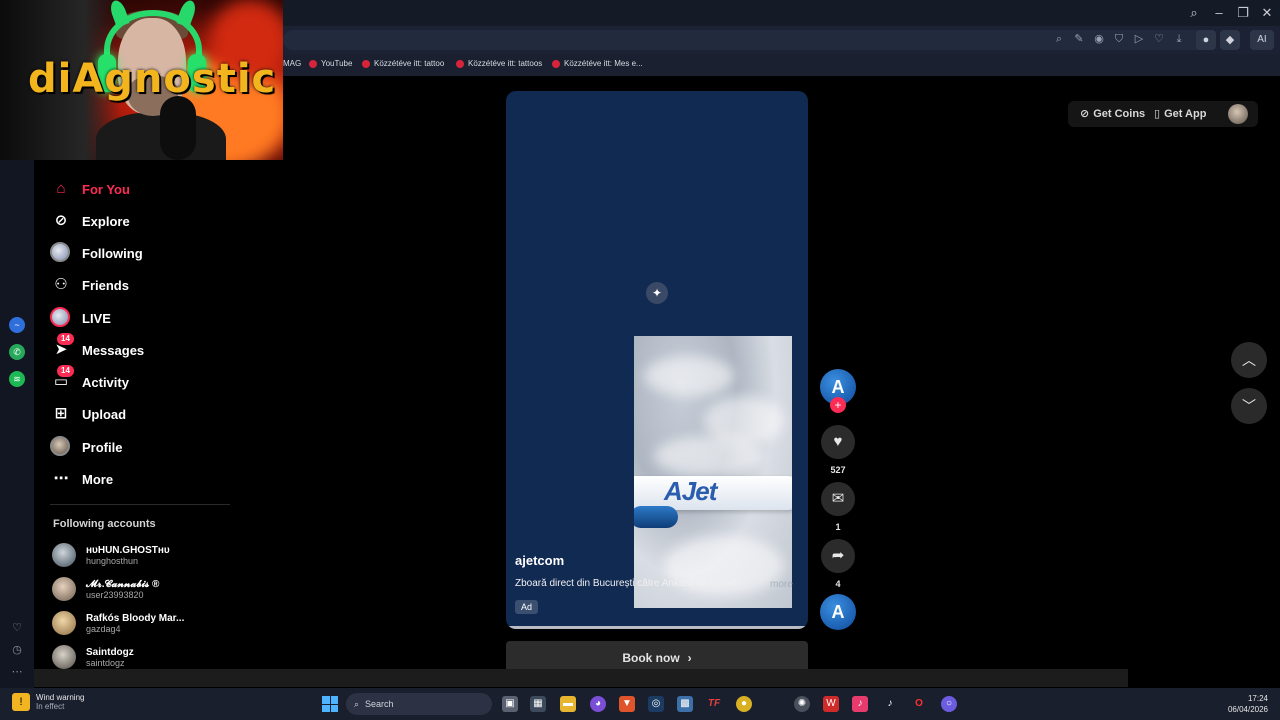 The width and height of the screenshot is (1280, 720). I want to click on wps-icon: W, so click(831, 704).